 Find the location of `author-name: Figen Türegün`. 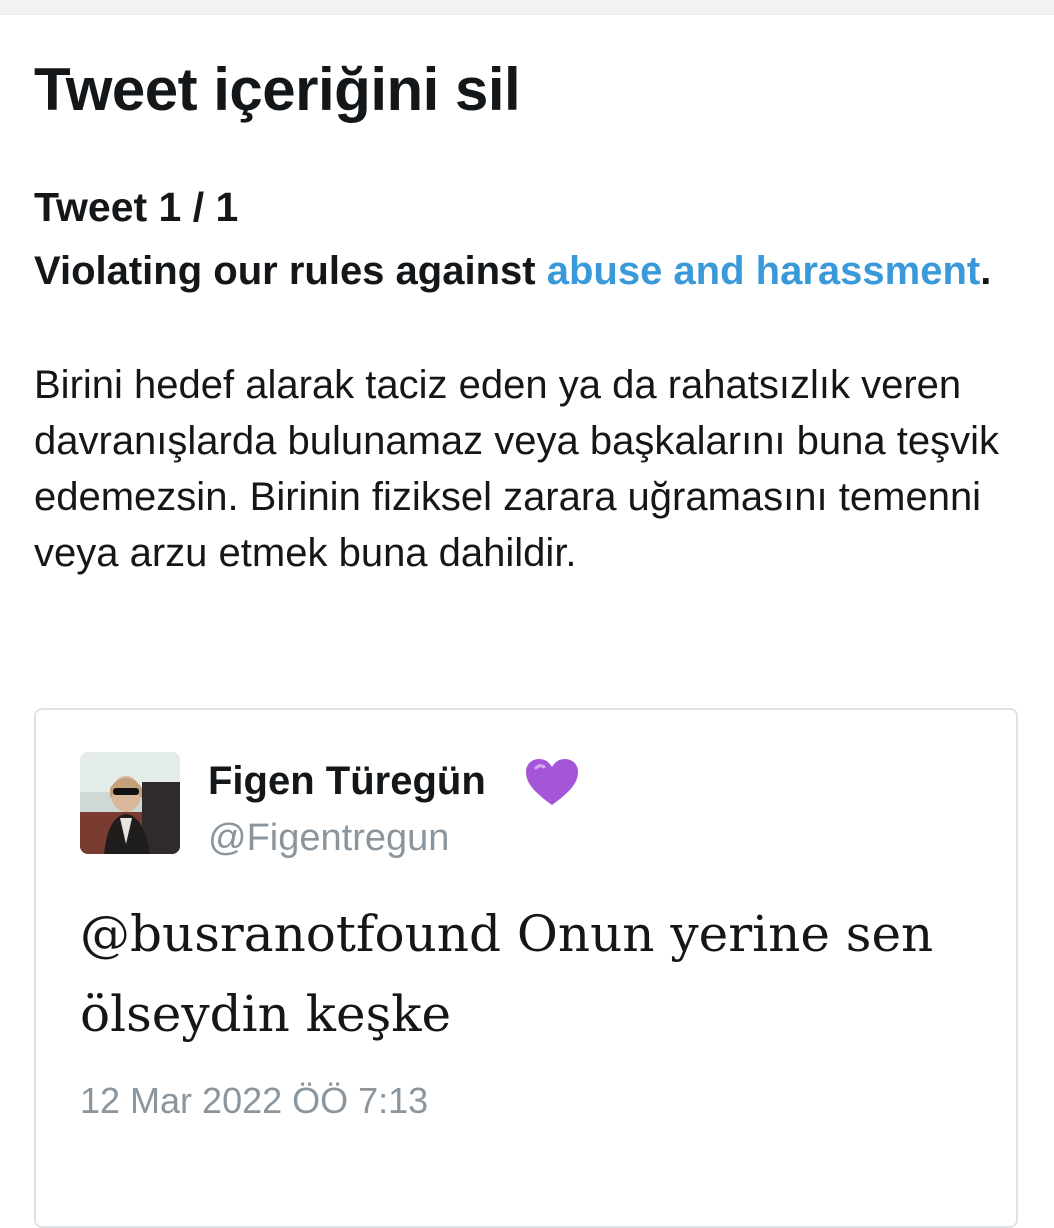

author-name: Figen Türegün is located at coordinates (347, 781).